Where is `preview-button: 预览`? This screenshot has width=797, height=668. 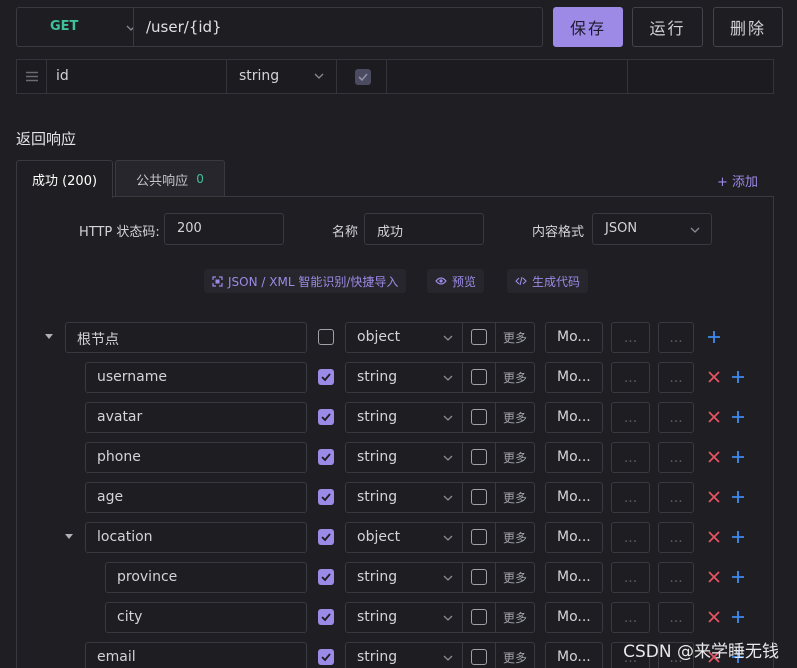
preview-button: 预览 is located at coordinates (456, 281).